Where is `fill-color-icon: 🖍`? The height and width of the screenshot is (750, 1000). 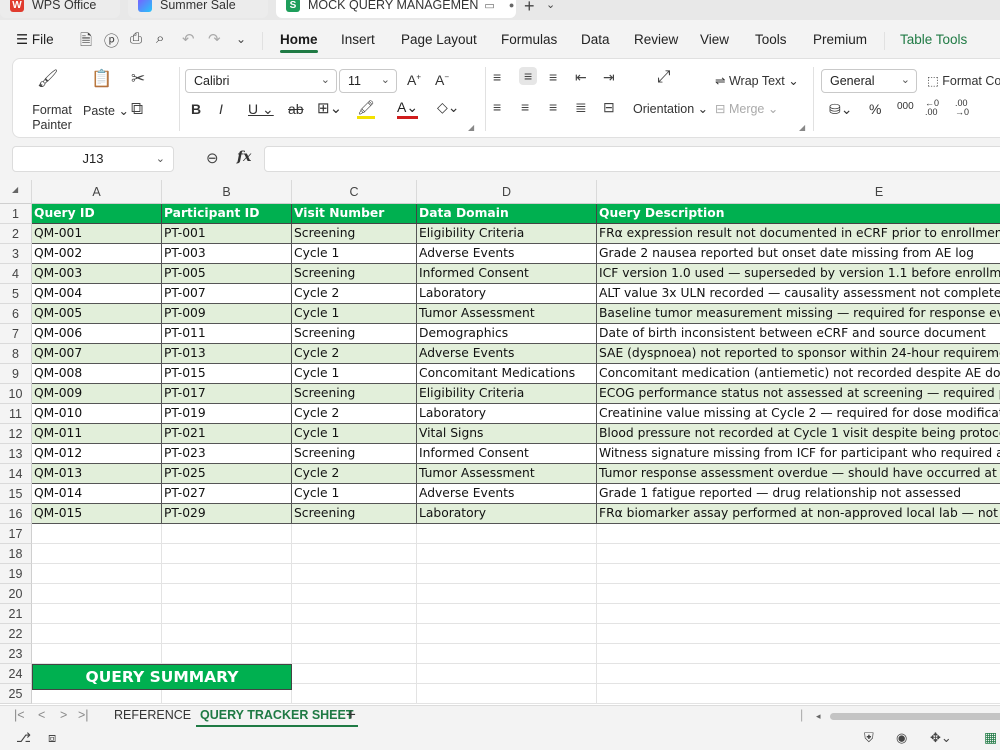 fill-color-icon: 🖍 is located at coordinates (366, 109).